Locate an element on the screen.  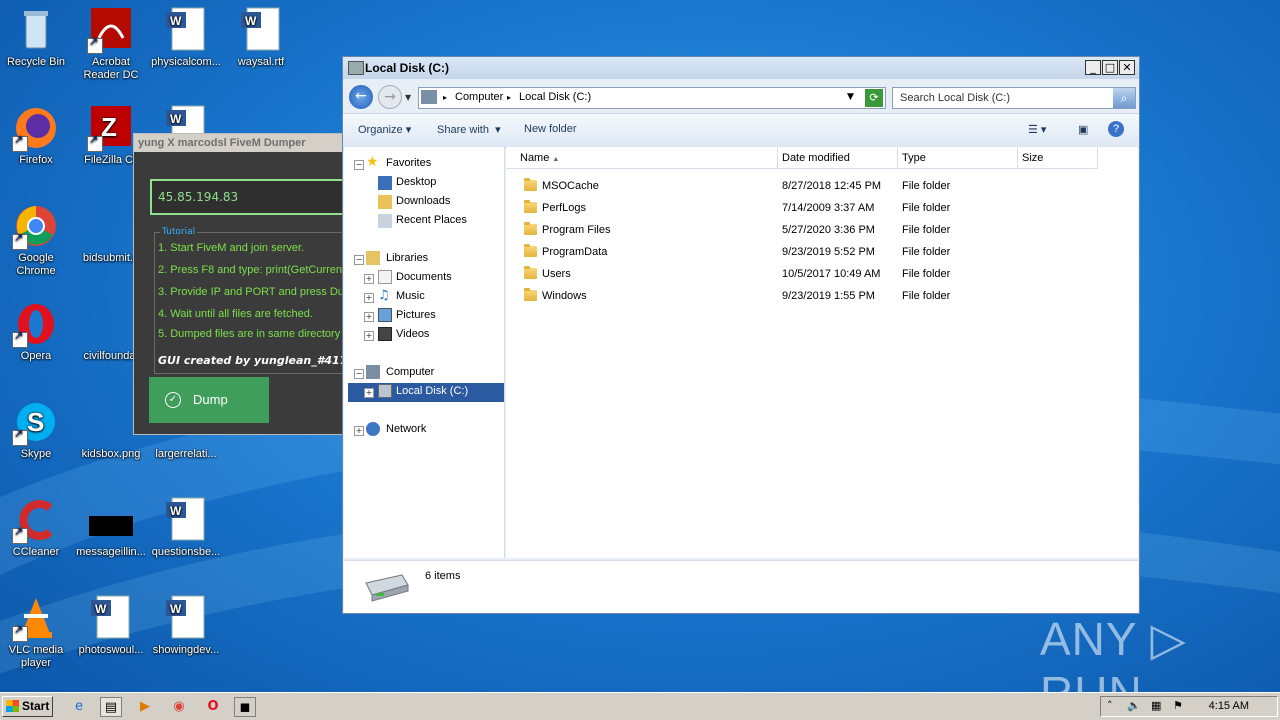
breadcrumb-local-disk: Local Disk (C:) is located at coordinates (555, 97).